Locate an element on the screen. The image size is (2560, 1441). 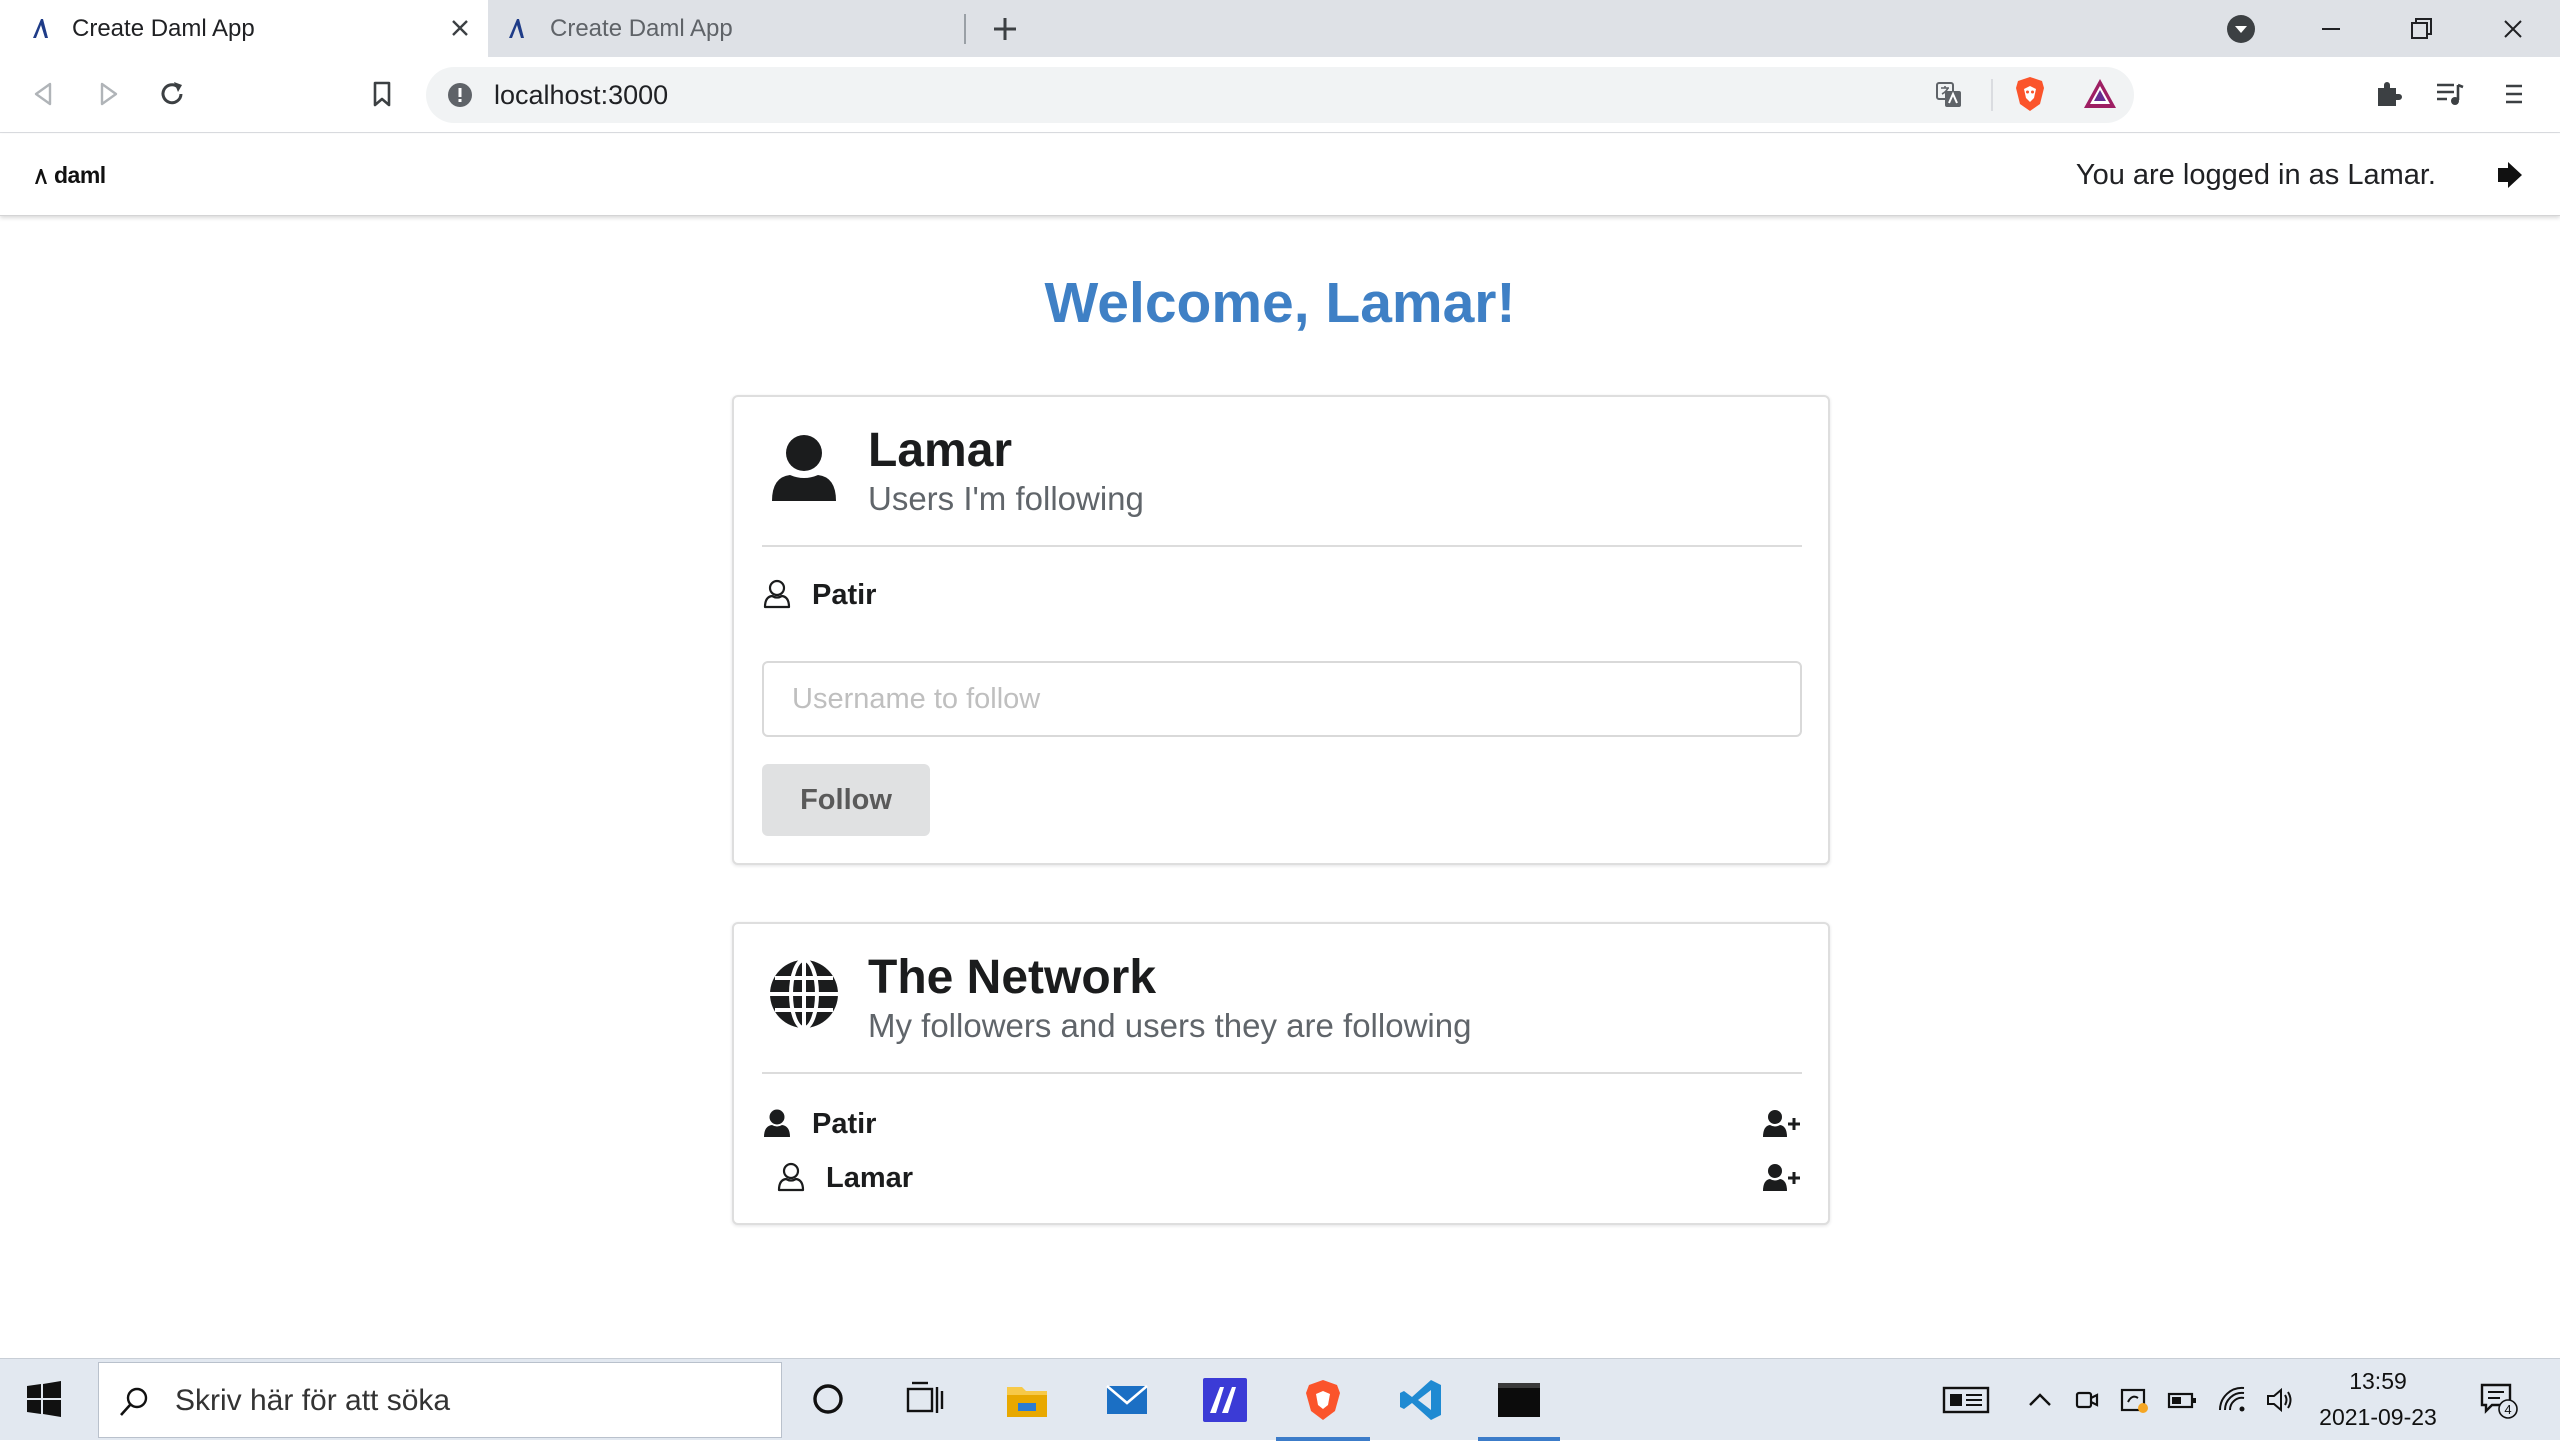
clock-time: 13:59 is located at coordinates (2378, 1381).